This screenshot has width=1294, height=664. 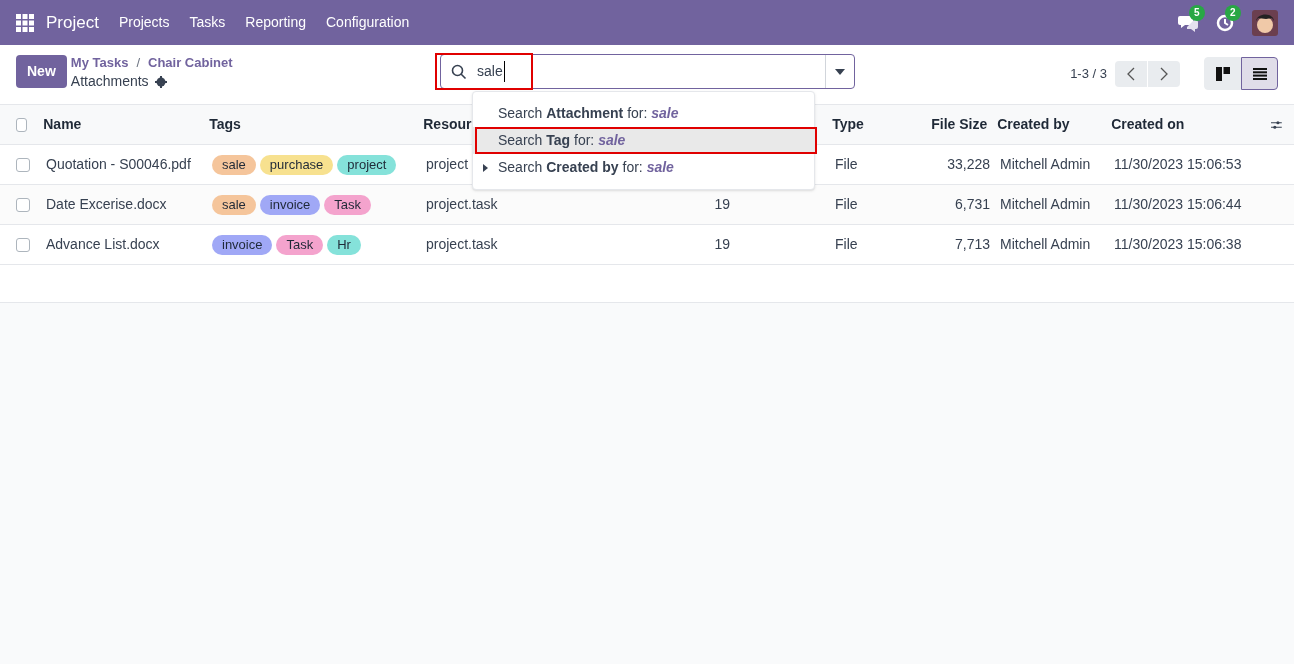 I want to click on file-name: Quotation - S00046.pdf, so click(x=118, y=164).